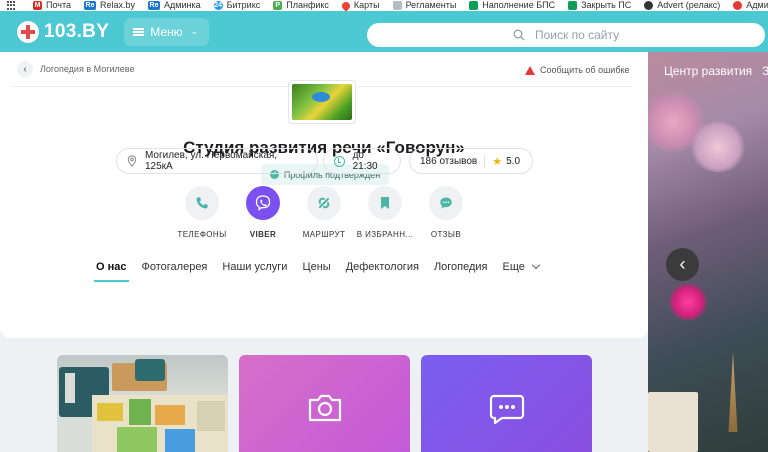 This screenshot has height=452, width=768. What do you see at coordinates (530, 70) in the screenshot?
I see `warning-icon` at bounding box center [530, 70].